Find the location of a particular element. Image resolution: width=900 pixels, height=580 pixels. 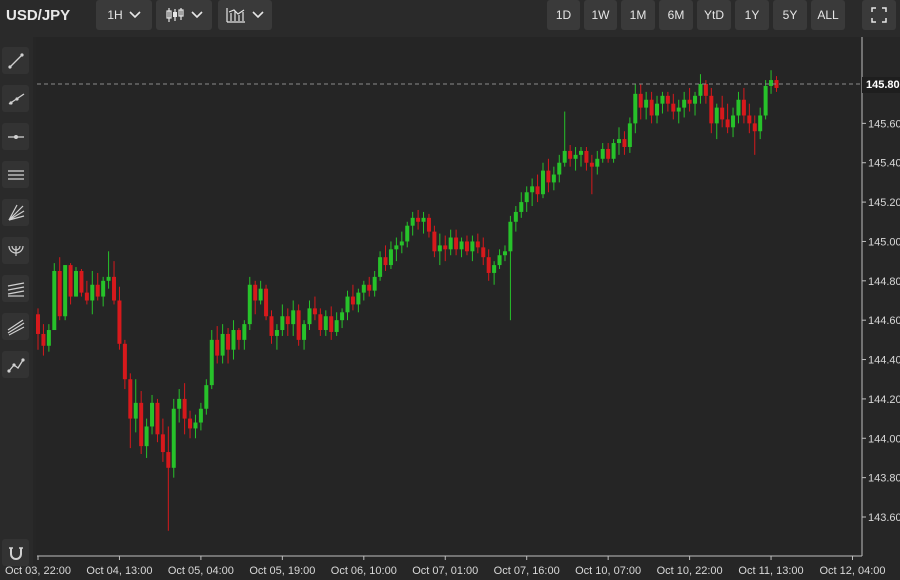

last-price-tag: 145.80 is located at coordinates (881, 85).